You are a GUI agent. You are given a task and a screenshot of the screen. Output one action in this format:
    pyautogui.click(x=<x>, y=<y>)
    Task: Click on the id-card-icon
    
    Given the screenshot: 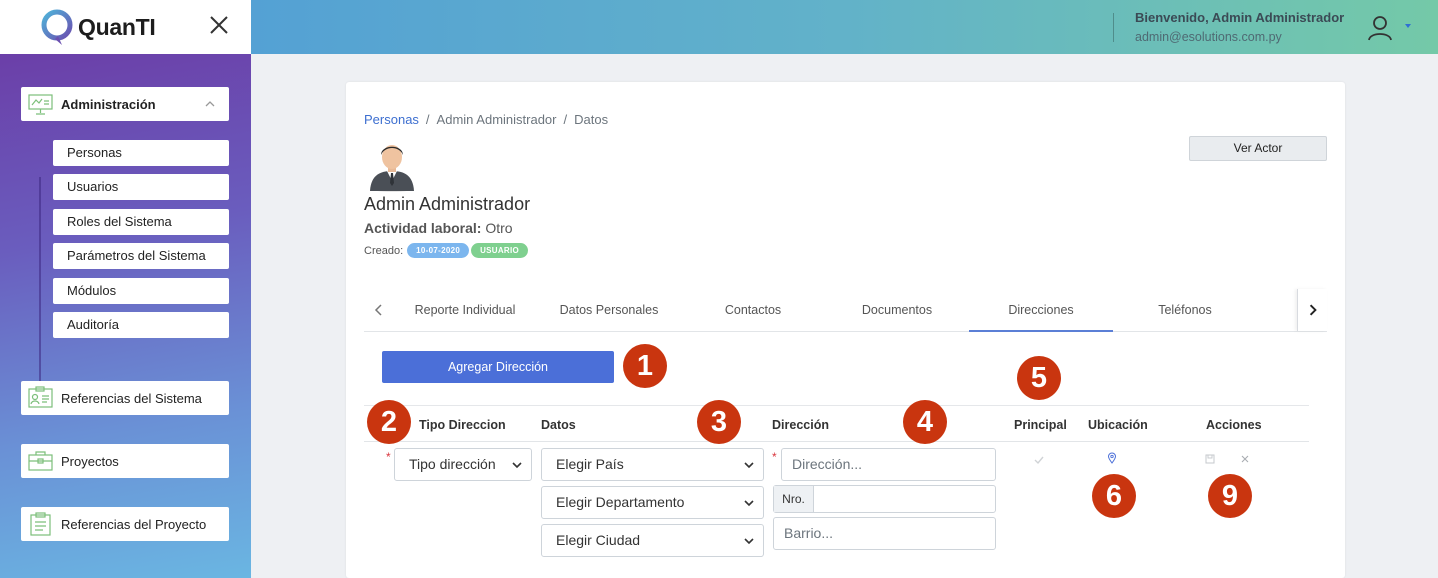 What is the action you would take?
    pyautogui.click(x=40, y=397)
    